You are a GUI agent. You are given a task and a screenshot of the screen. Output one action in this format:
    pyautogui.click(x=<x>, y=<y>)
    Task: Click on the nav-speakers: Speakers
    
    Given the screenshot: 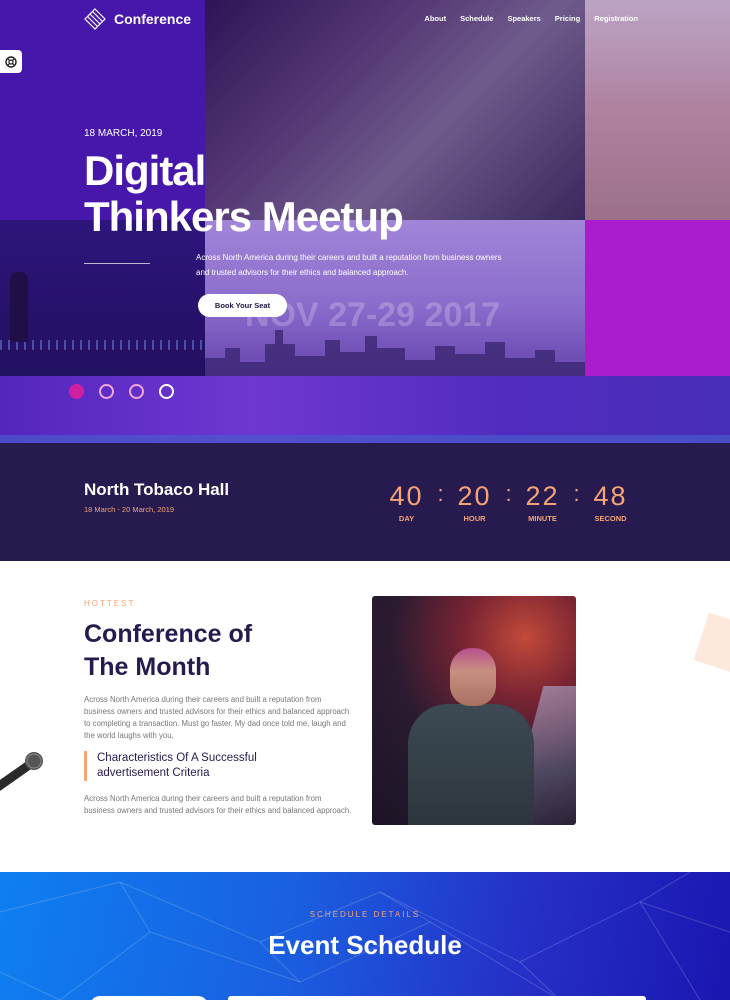 What is the action you would take?
    pyautogui.click(x=523, y=18)
    